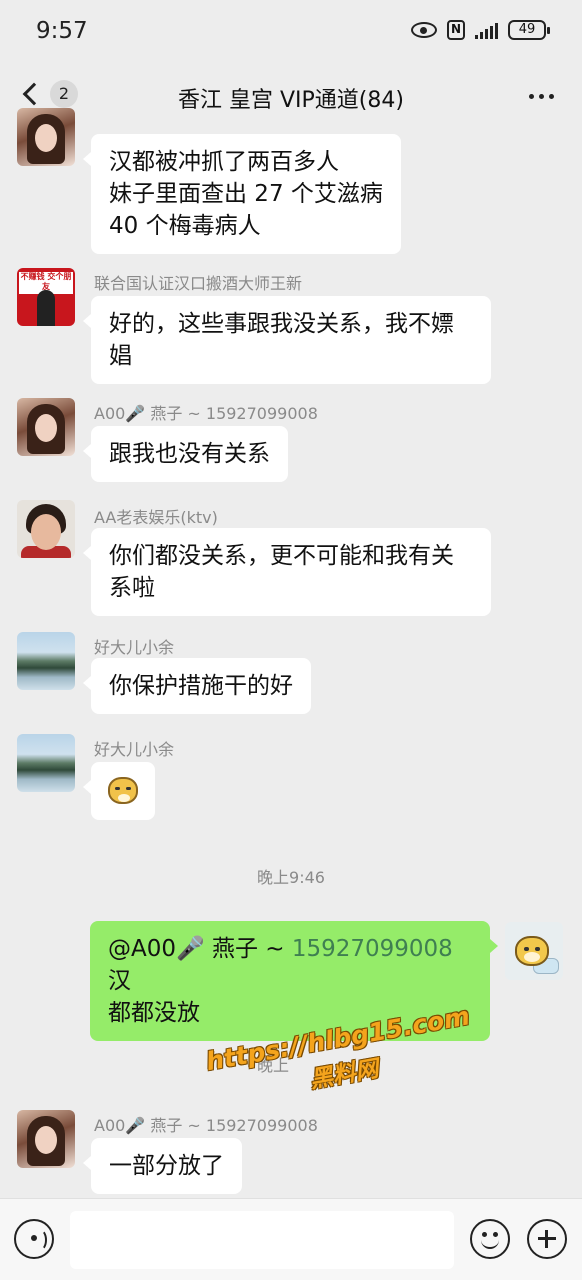 The image size is (582, 1280). What do you see at coordinates (262, 1240) in the screenshot?
I see `message-input` at bounding box center [262, 1240].